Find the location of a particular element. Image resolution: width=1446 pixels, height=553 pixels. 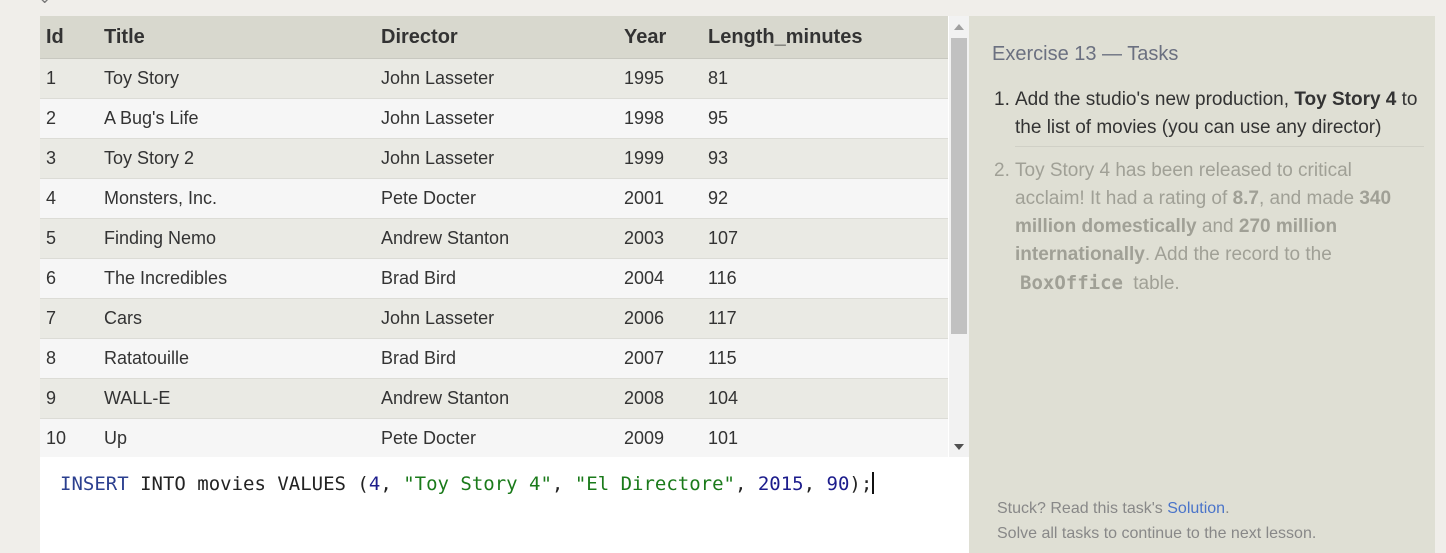

sql-token: "El Directore" is located at coordinates (654, 484).